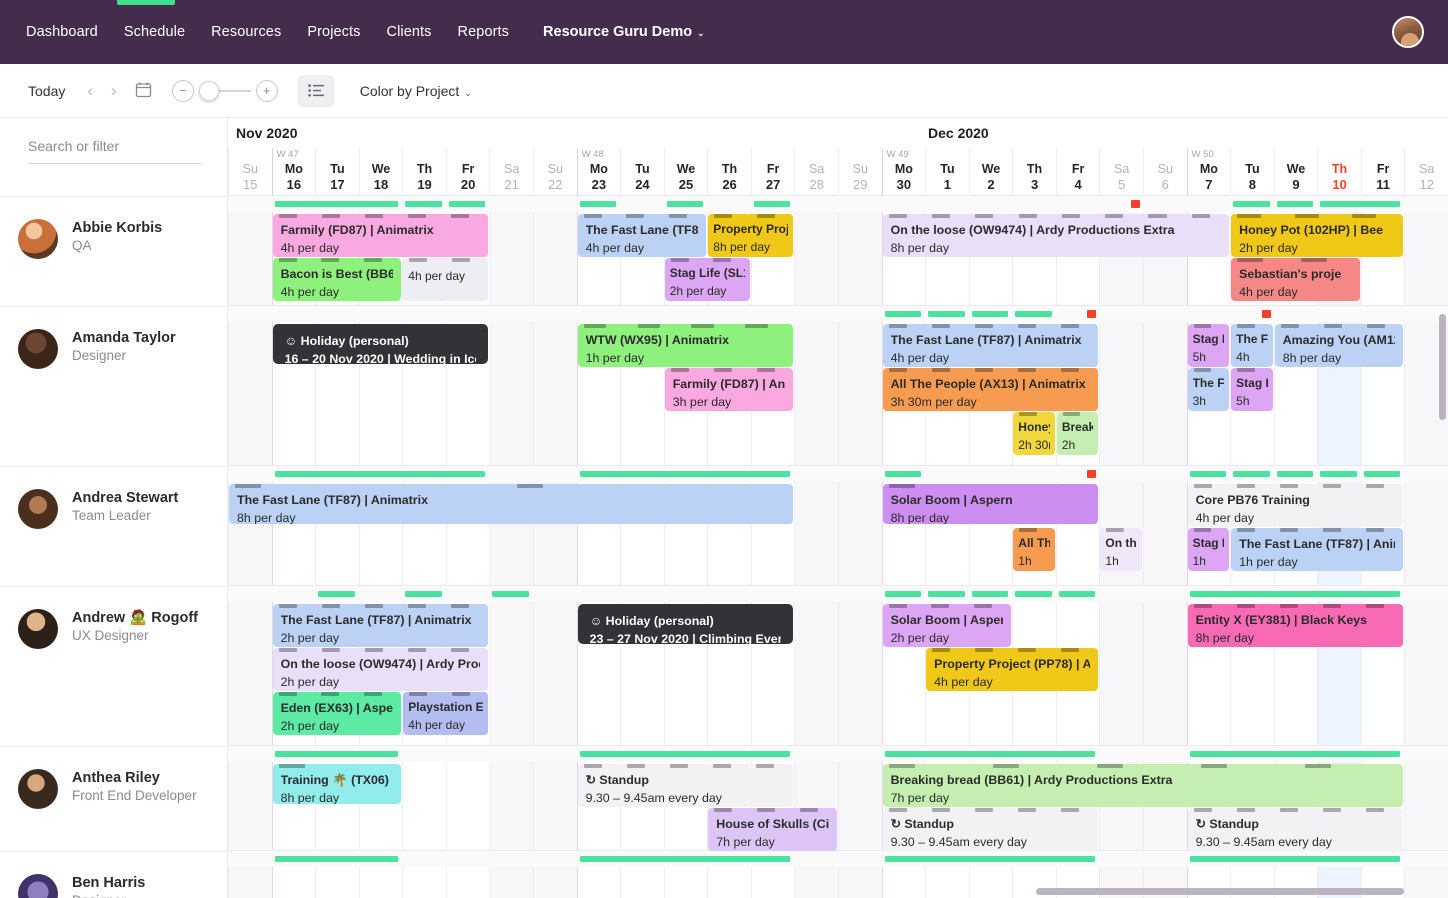 This screenshot has width=1448, height=898. What do you see at coordinates (903, 172) in the screenshot?
I see `day-header-cell: W 49 Mo 30` at bounding box center [903, 172].